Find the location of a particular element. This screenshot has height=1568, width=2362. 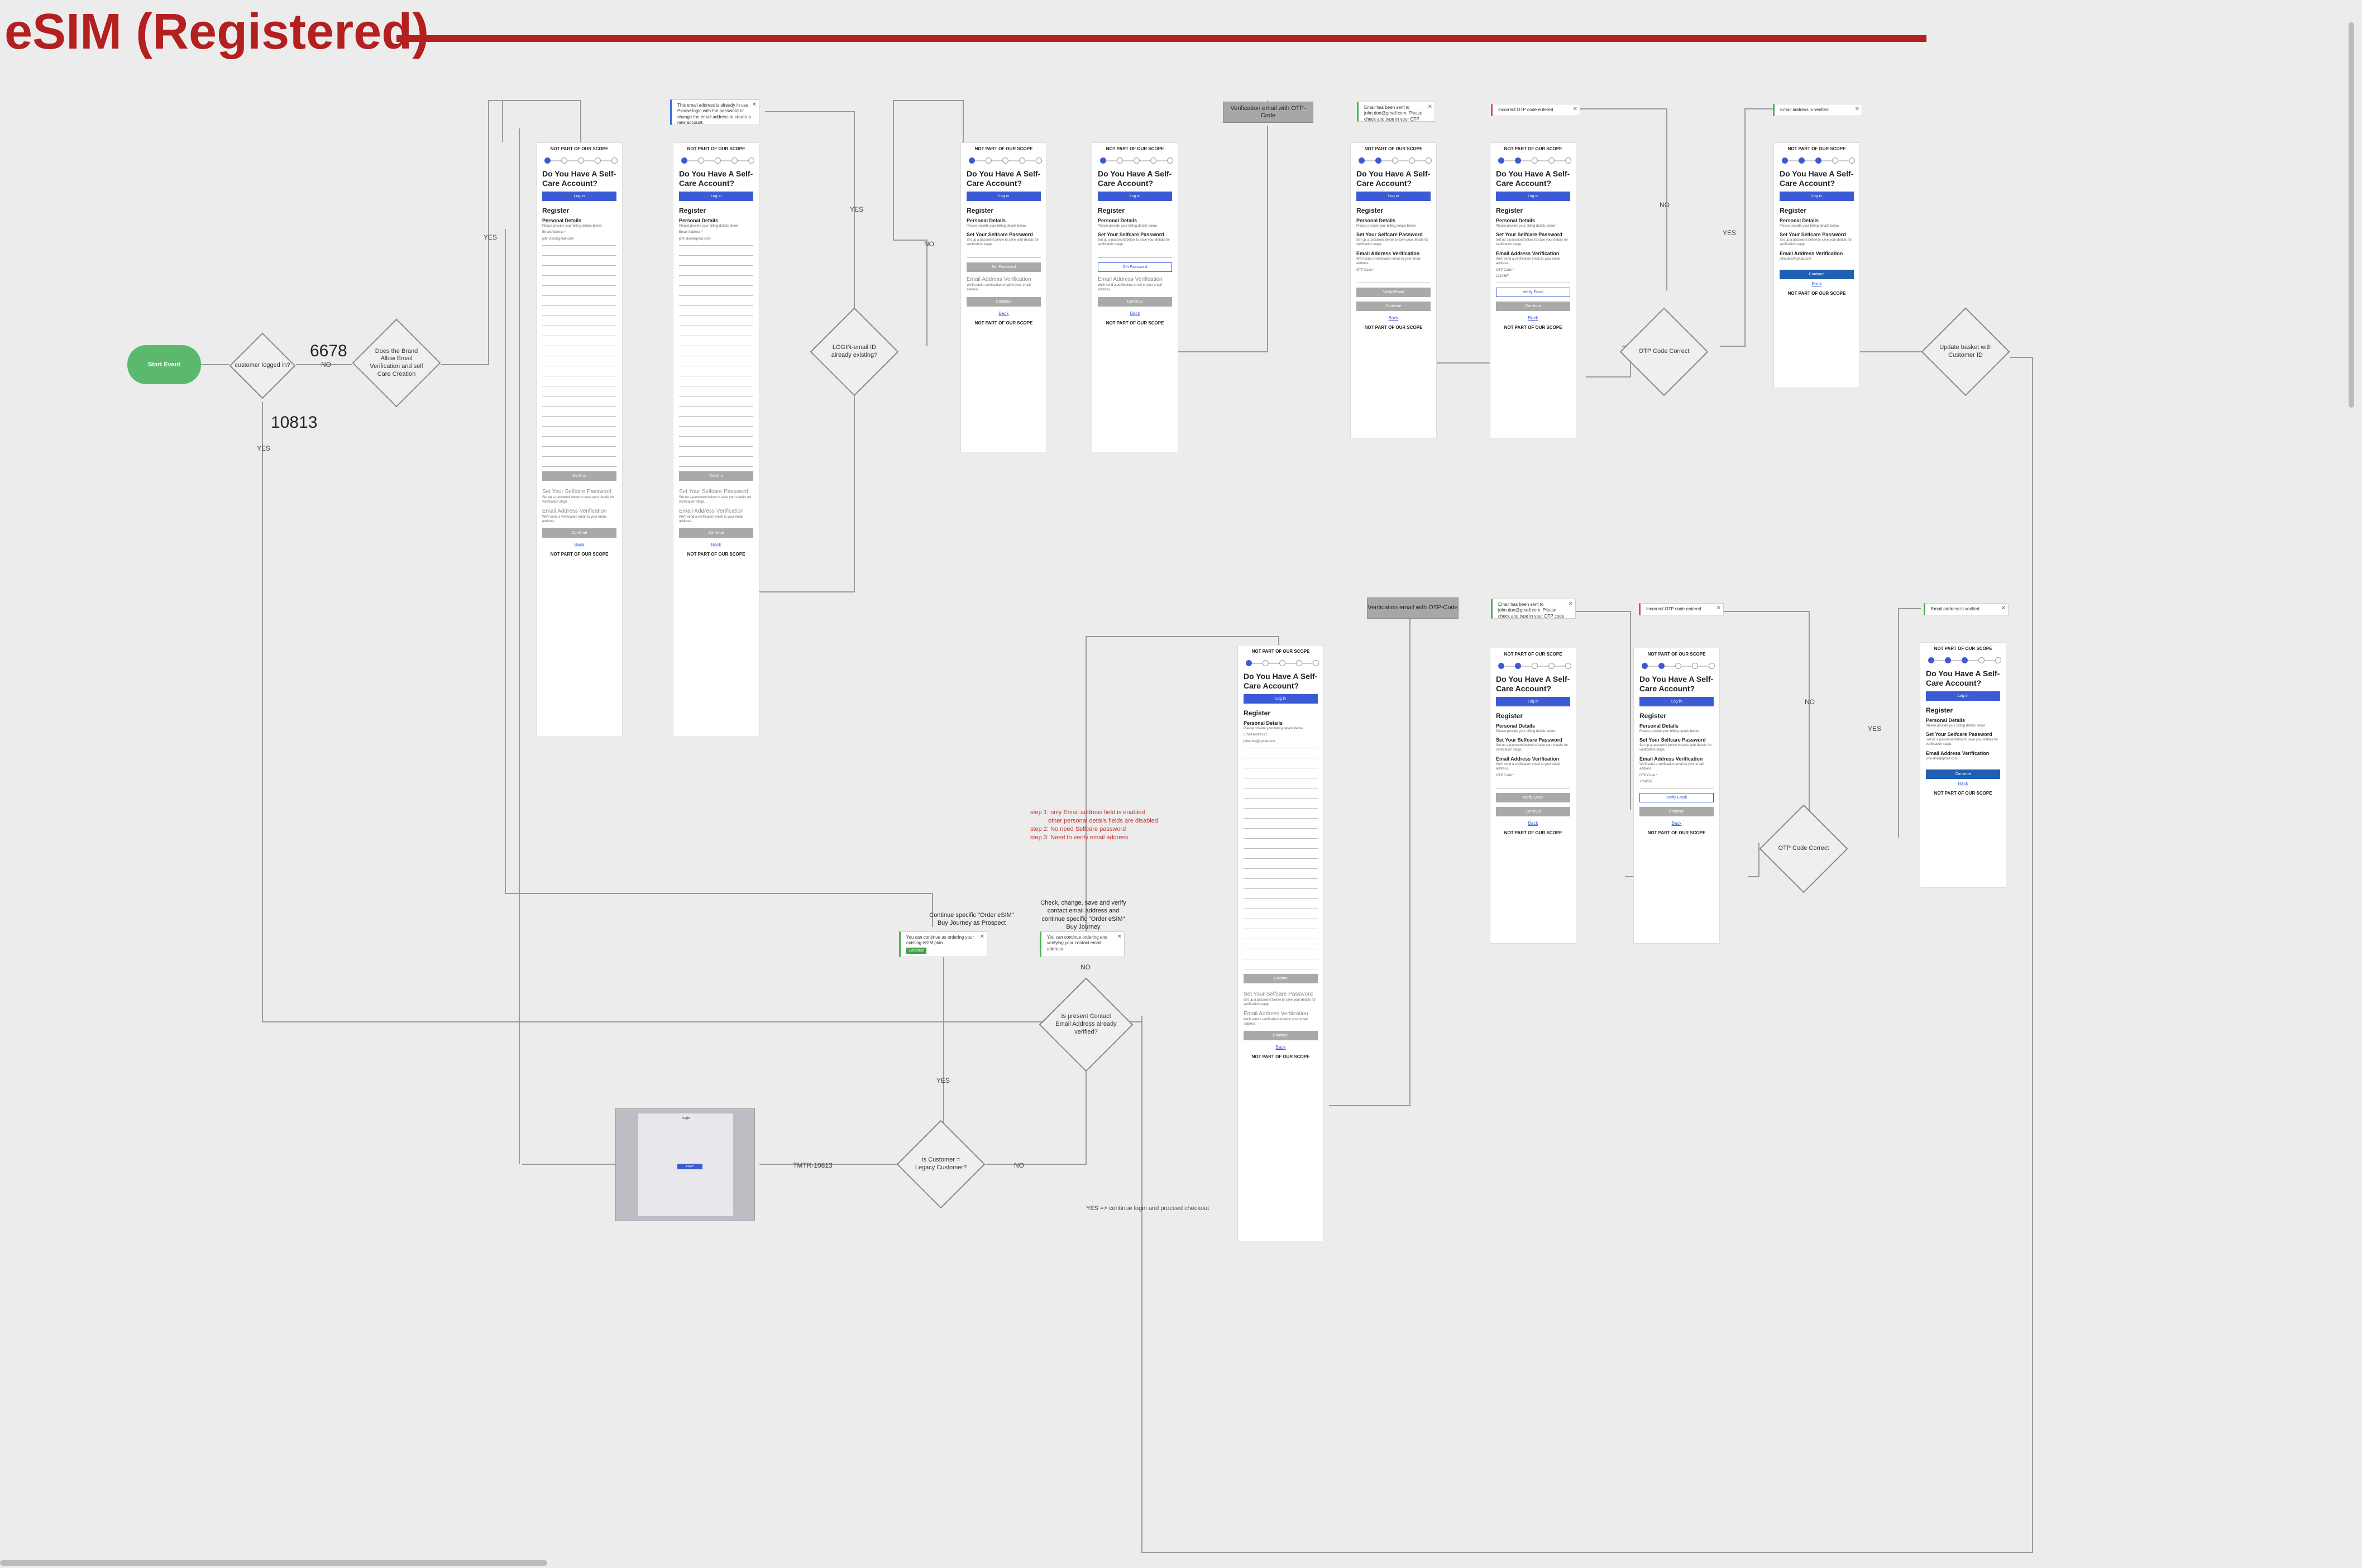

vertical-scrollbar is located at coordinates (2351, 215).